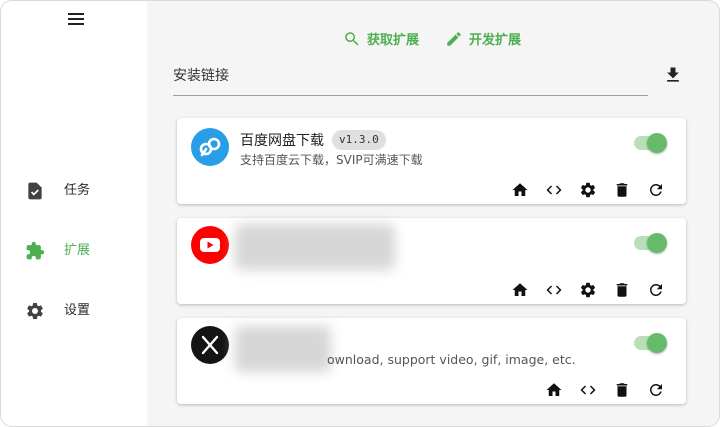 This screenshot has height=427, width=720. I want to click on sidebar-item-extensions: 扩展, so click(74, 251).